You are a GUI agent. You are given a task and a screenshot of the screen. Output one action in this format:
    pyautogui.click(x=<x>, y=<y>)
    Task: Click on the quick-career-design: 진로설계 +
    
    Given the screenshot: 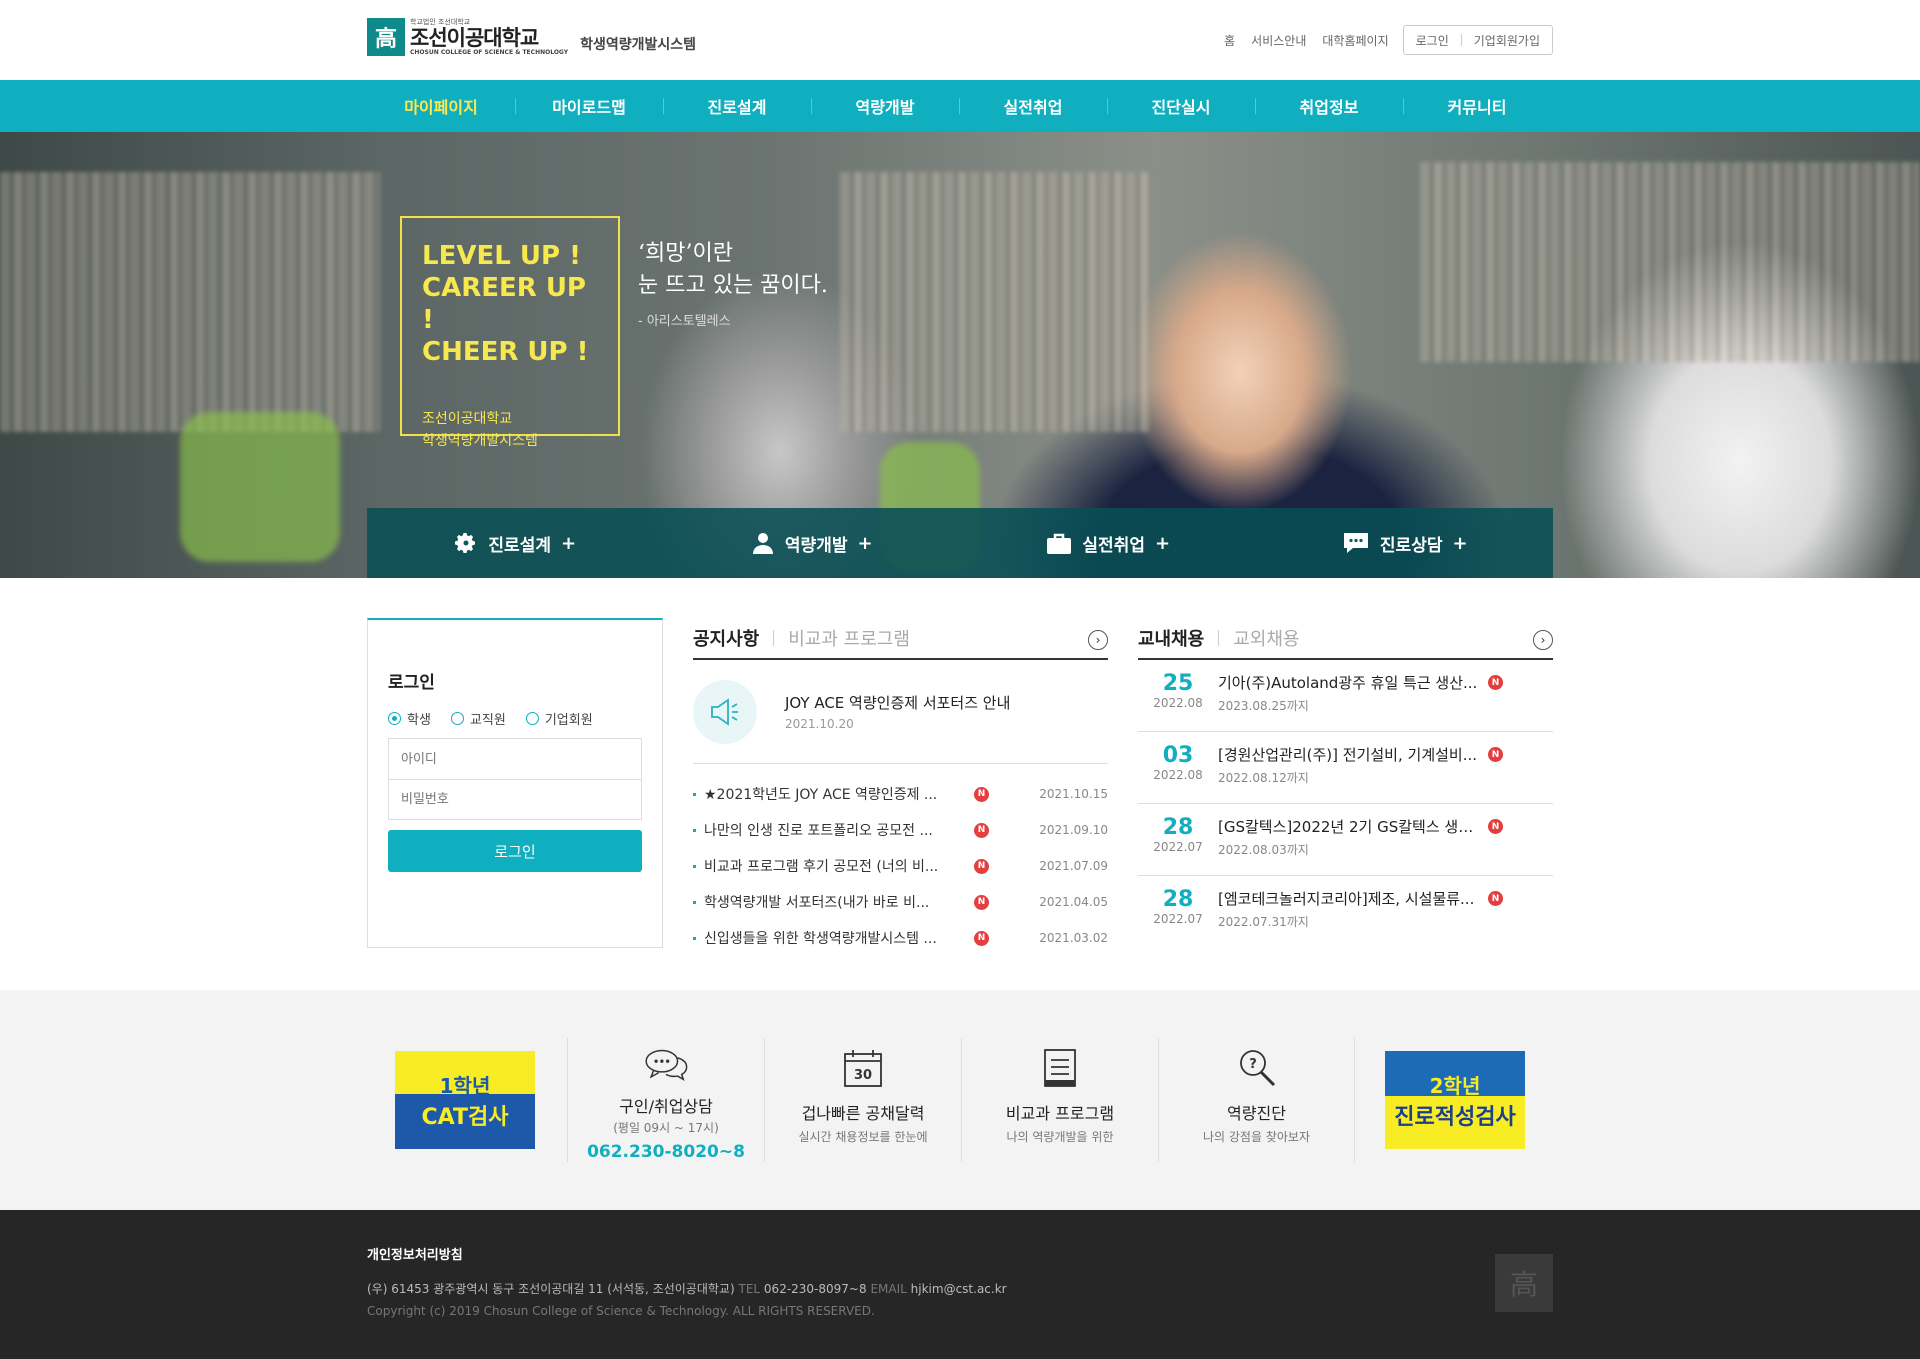 What is the action you would take?
    pyautogui.click(x=515, y=543)
    